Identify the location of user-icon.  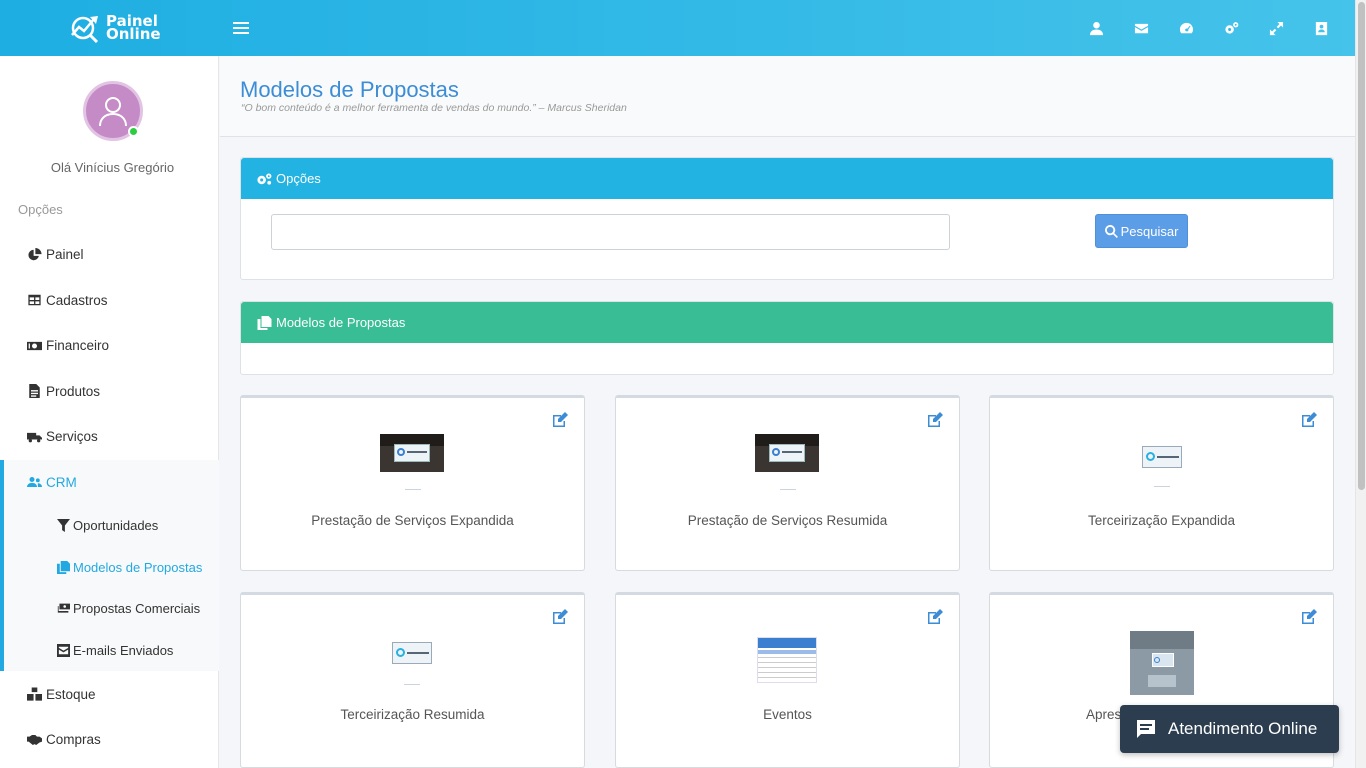
(1096, 28).